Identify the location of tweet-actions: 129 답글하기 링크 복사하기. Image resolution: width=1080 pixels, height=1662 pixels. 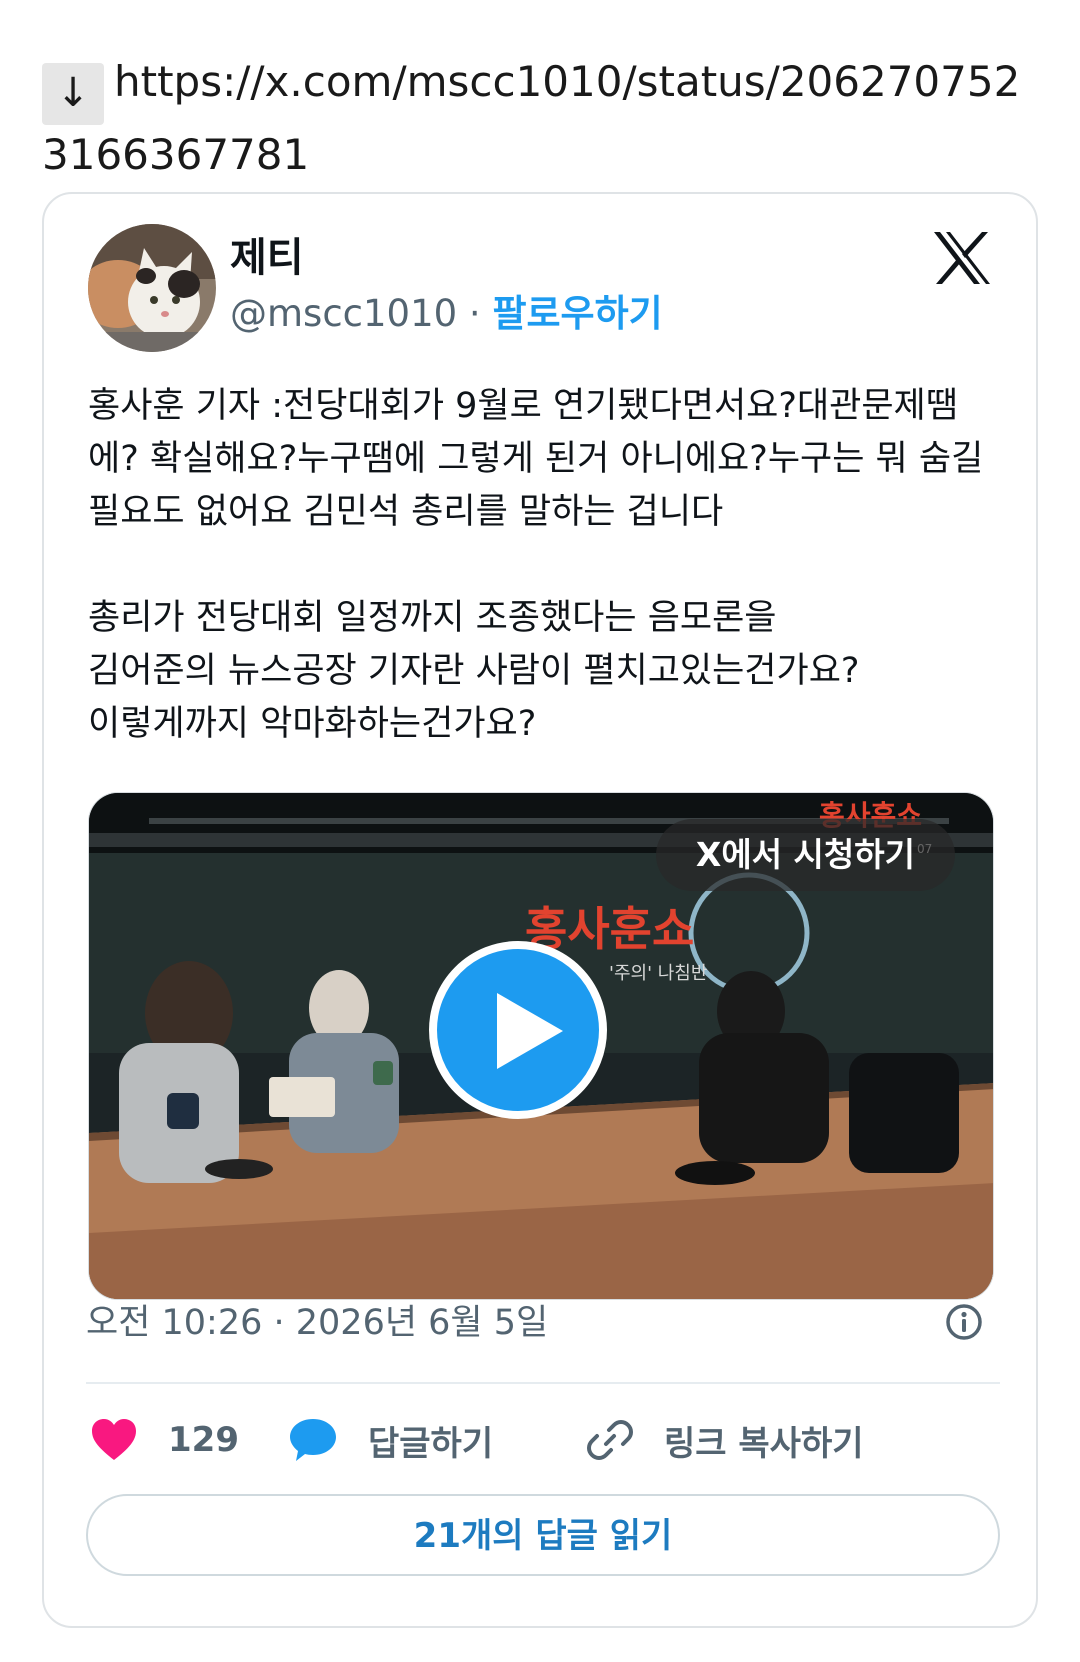
(543, 1440).